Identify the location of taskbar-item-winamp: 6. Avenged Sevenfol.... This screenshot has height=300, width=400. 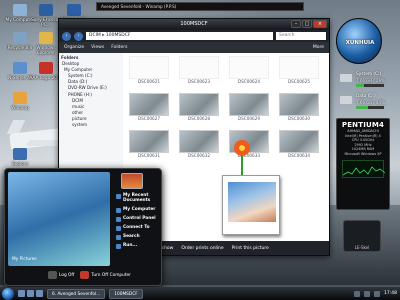
(76, 293).